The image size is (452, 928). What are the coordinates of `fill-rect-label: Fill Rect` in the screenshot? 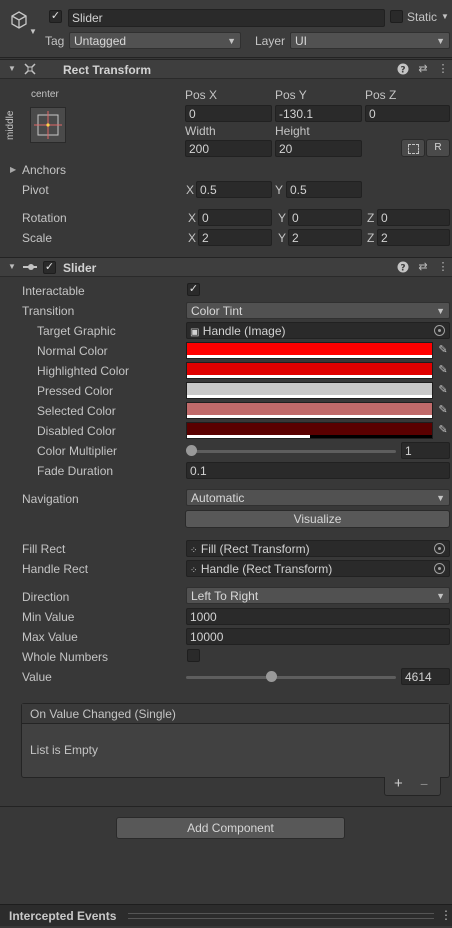 It's located at (44, 549).